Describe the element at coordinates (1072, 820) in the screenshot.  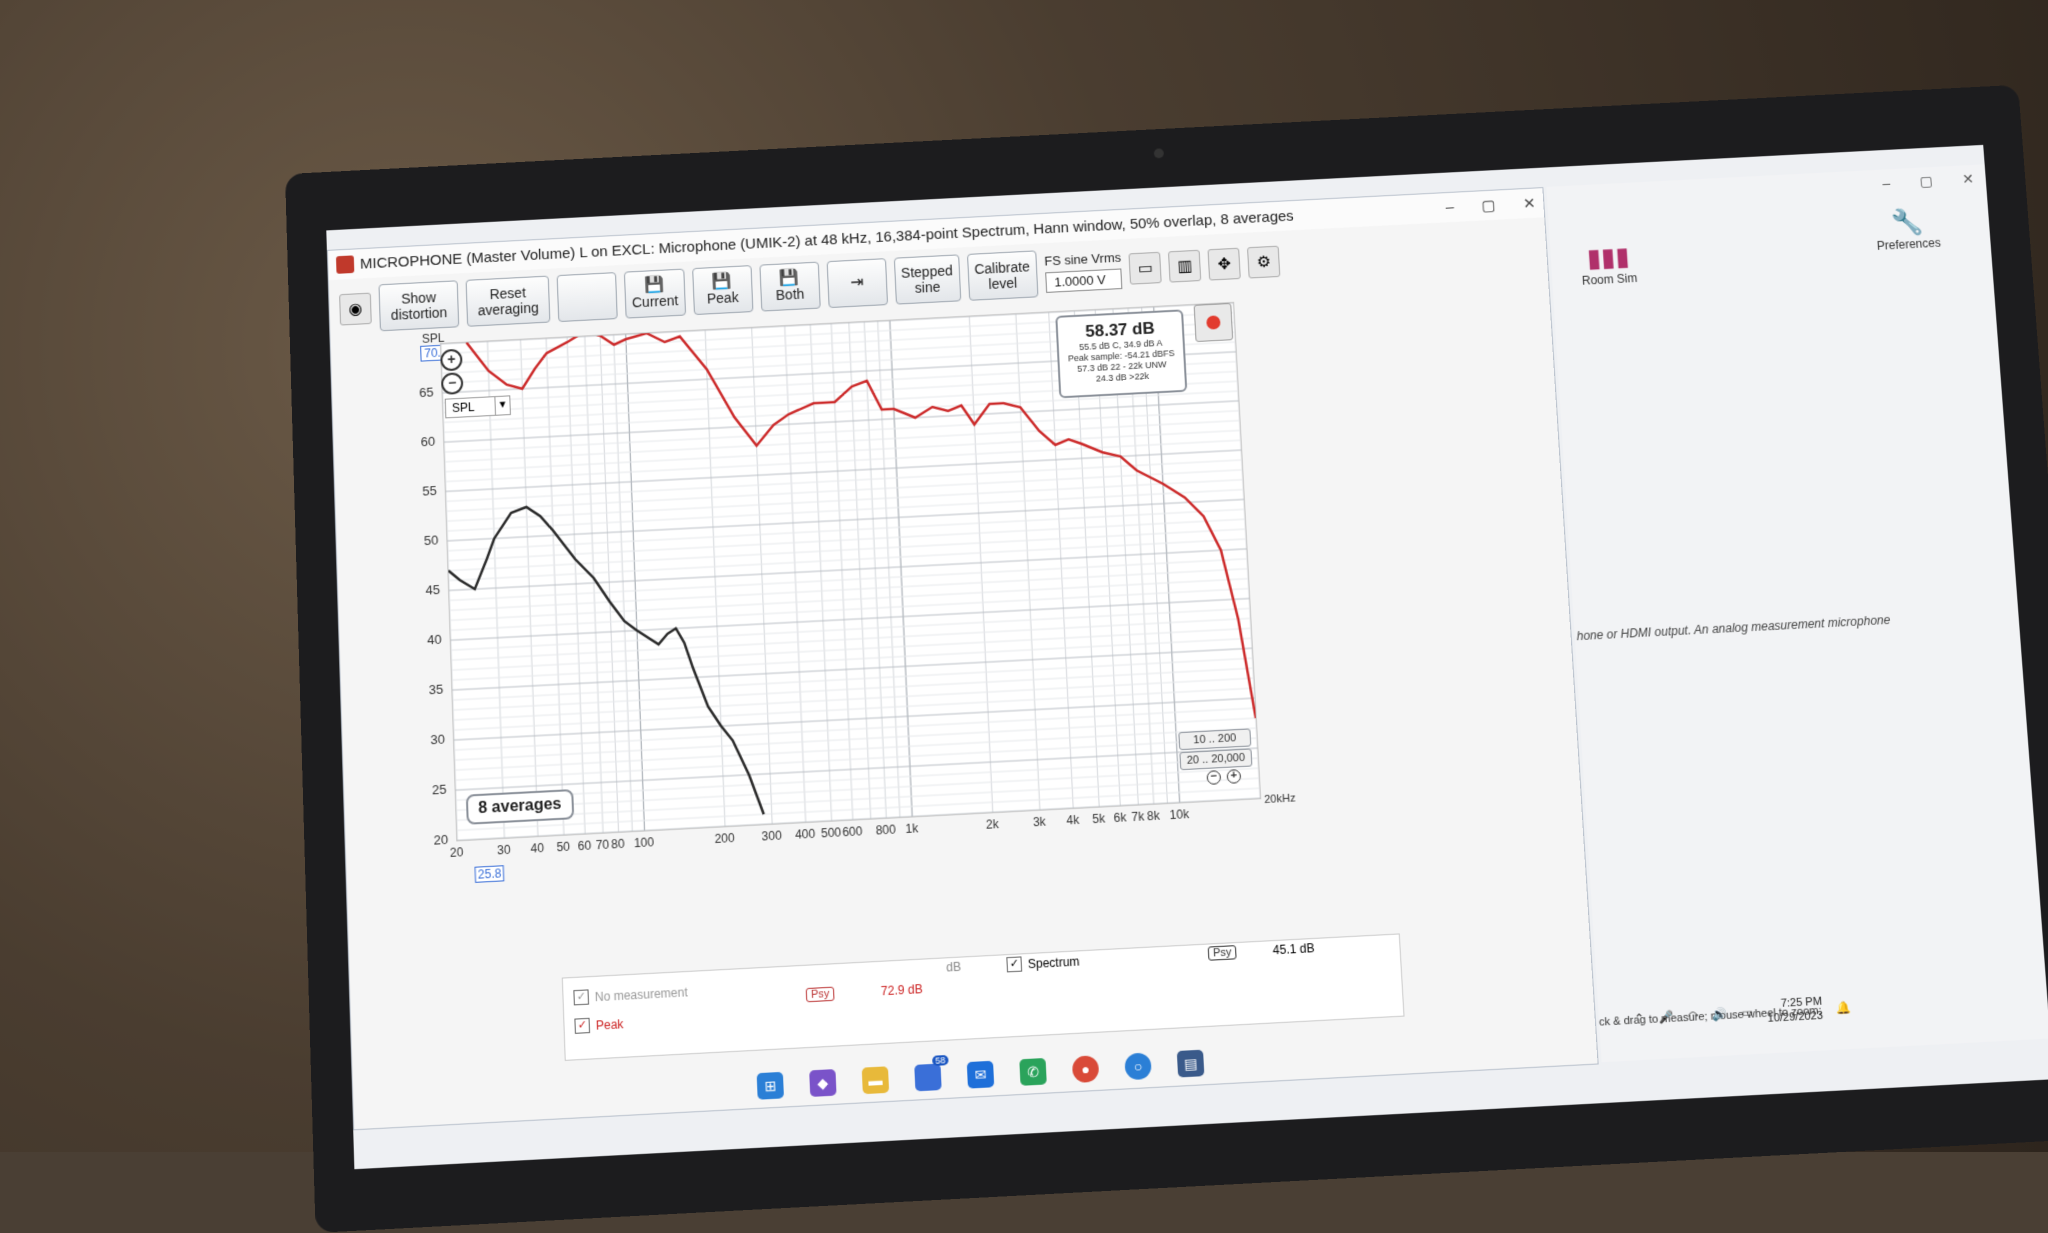
I see `x-tick-label: 4k` at that location.